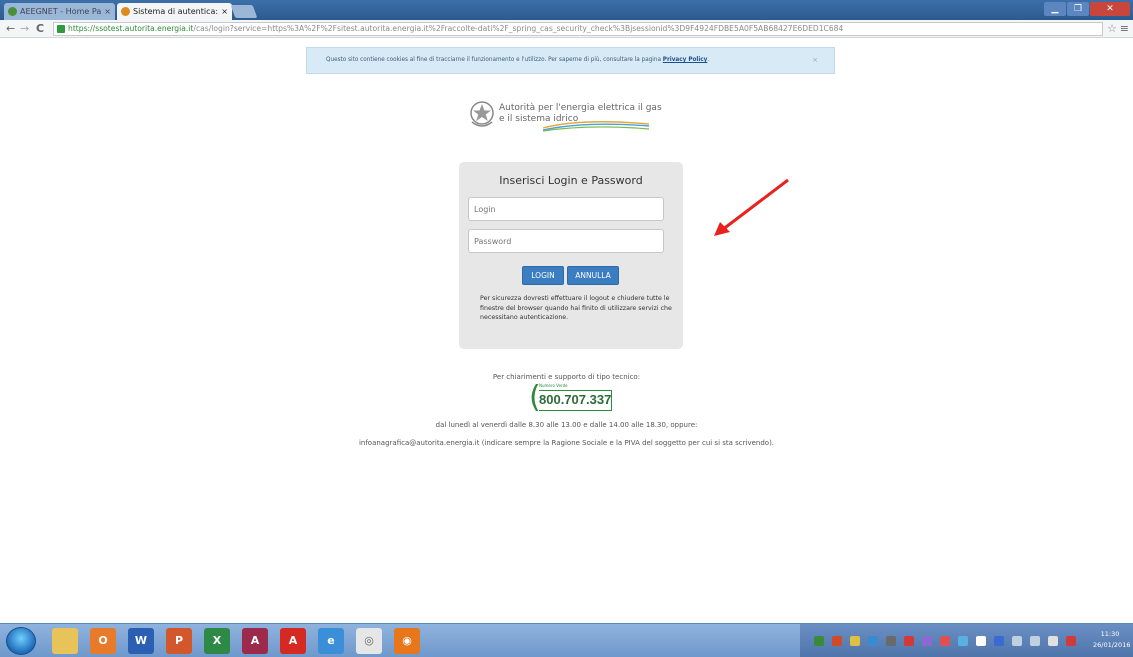  Describe the element at coordinates (21, 641) in the screenshot. I see `start-button` at that location.